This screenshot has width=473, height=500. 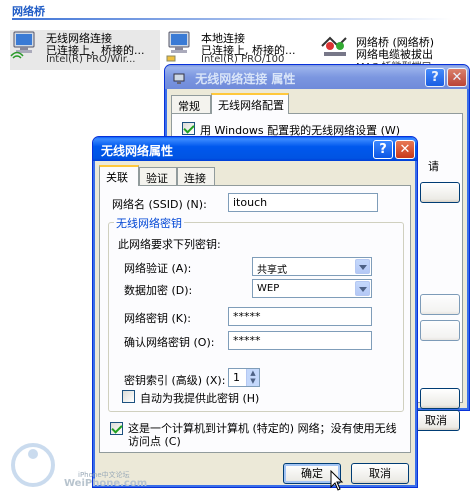 What do you see at coordinates (337, 480) in the screenshot?
I see `mouse-cursor-icon` at bounding box center [337, 480].